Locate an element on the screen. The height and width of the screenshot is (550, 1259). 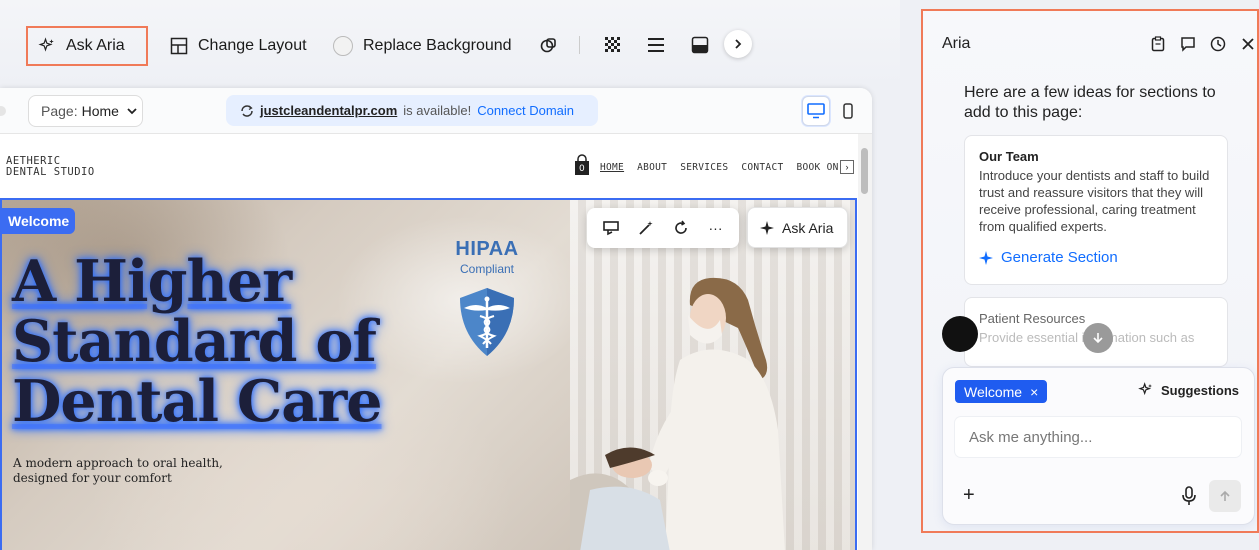
aria-panel-header: Aria is located at coordinates (1090, 41).